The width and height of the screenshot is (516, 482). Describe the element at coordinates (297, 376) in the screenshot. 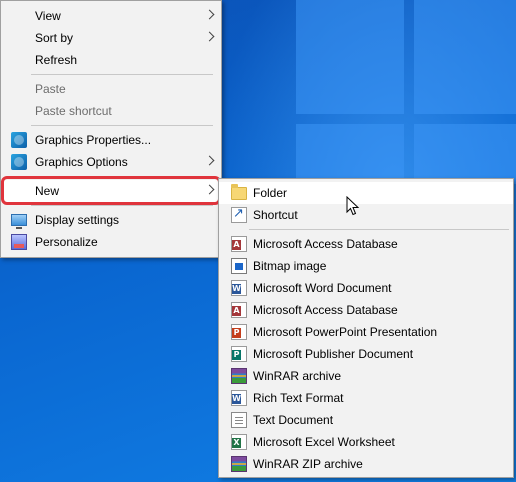

I see `menu-item-label: WinRAR archive` at that location.